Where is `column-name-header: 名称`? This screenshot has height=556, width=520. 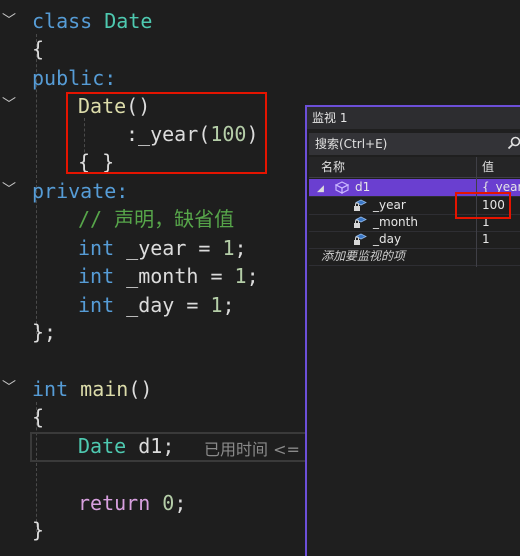
column-name-header: 名称 is located at coordinates (333, 167).